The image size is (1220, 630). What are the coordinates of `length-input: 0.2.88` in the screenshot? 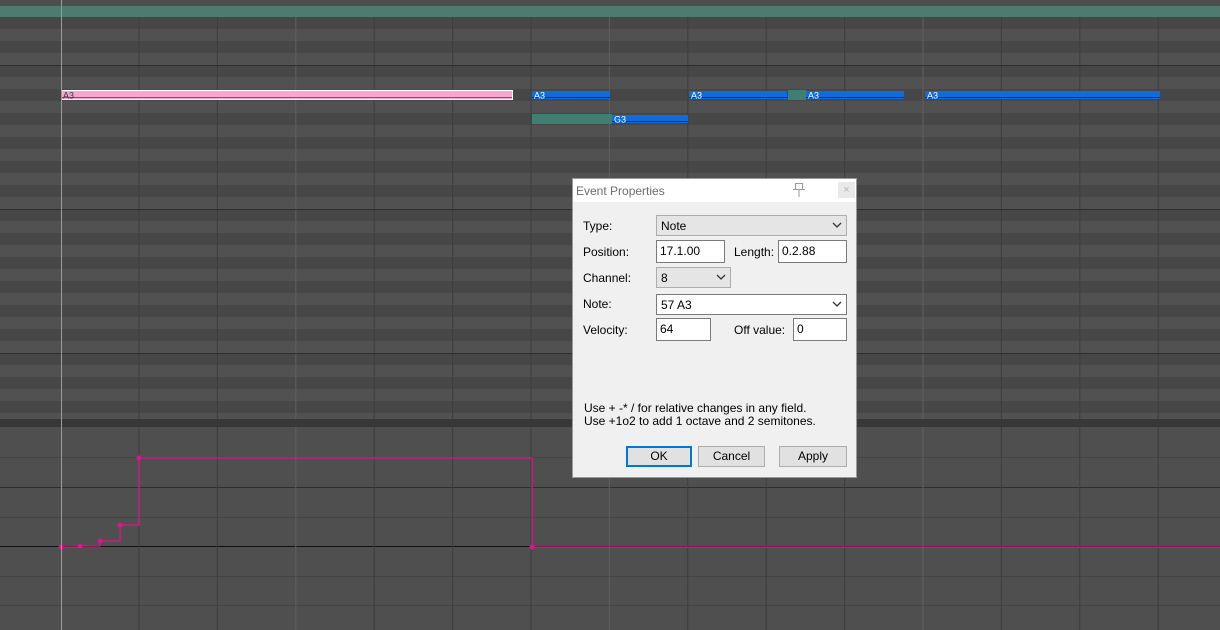 It's located at (812, 251).